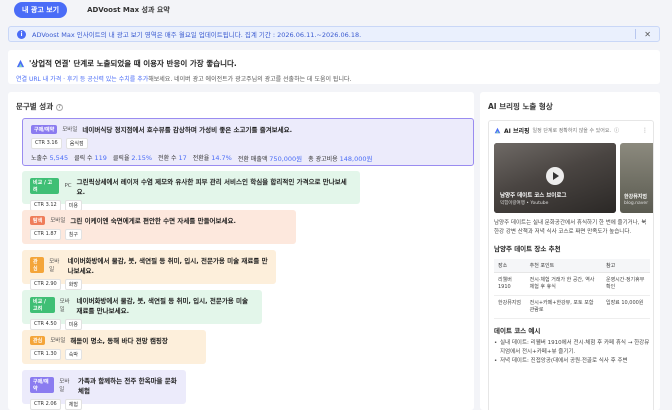  What do you see at coordinates (645, 130) in the screenshot?
I see `more-icon: ⋮` at bounding box center [645, 130].